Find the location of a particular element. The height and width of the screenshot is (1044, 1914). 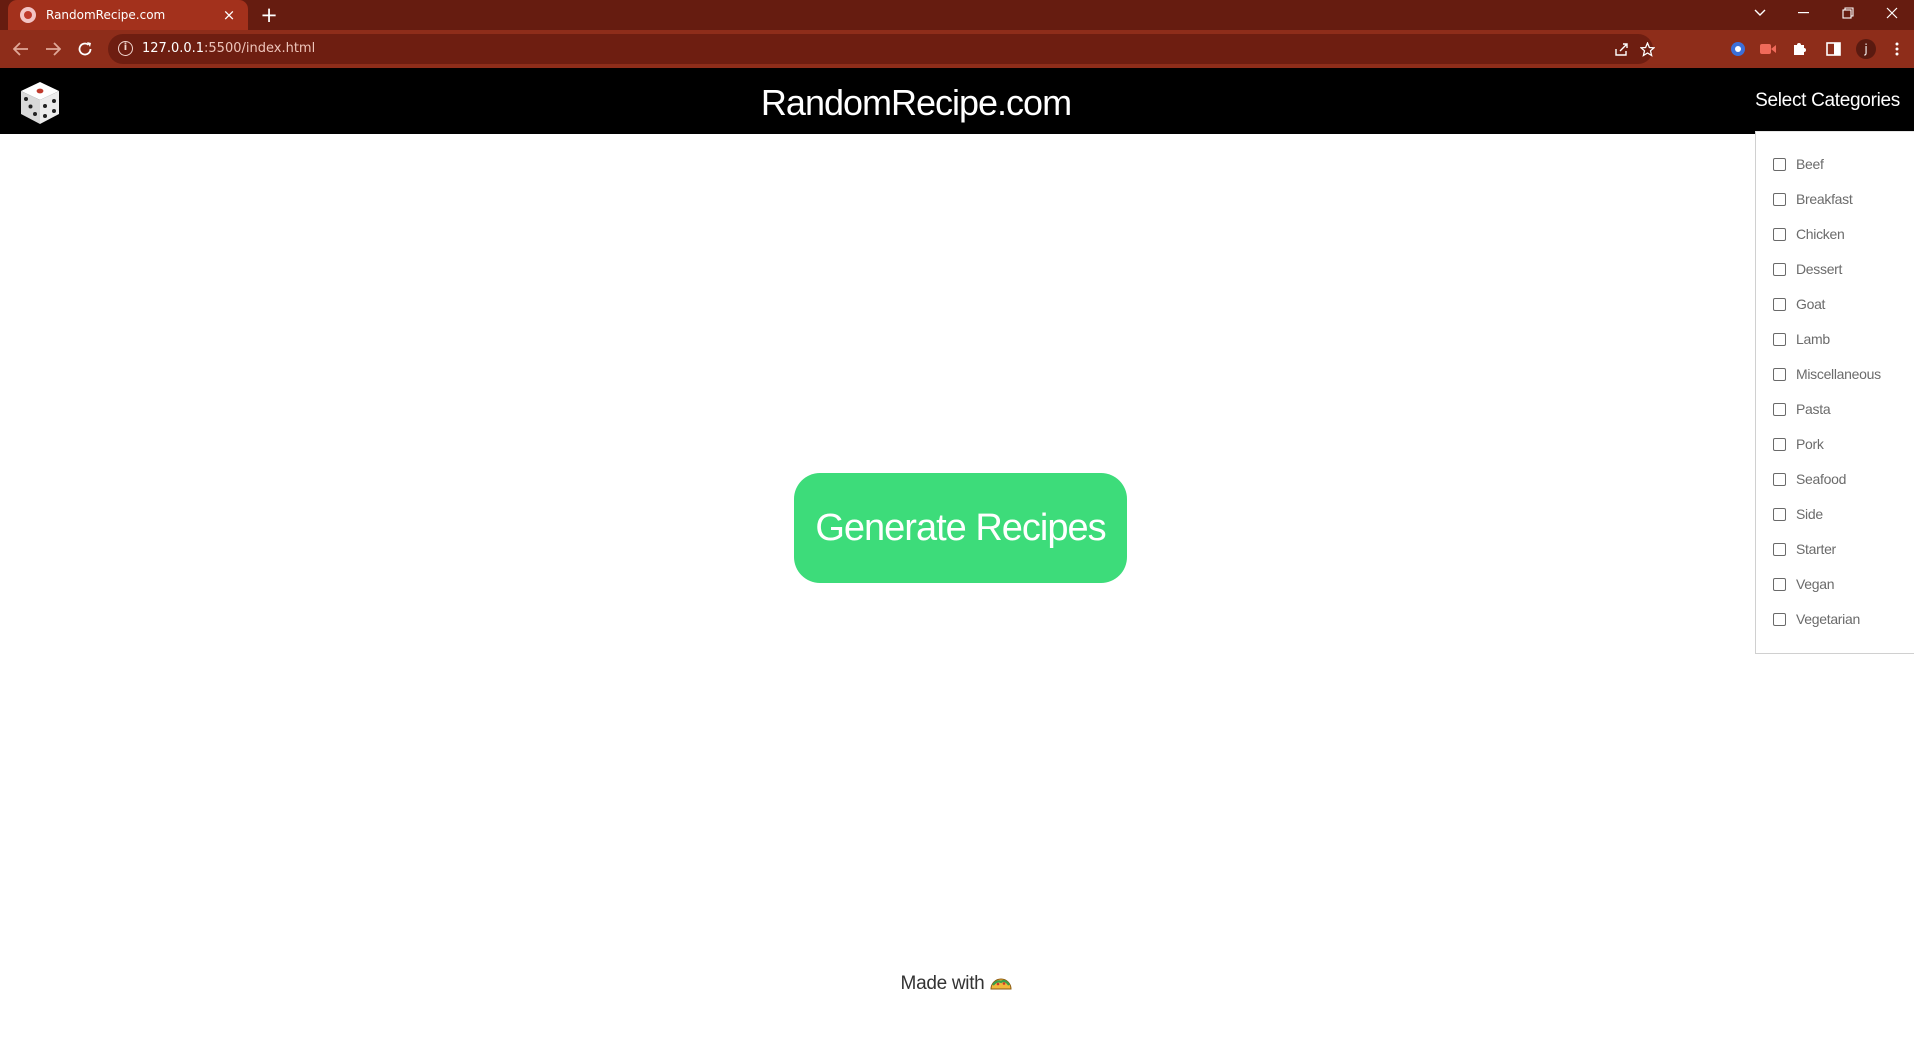

back-arrow-icon is located at coordinates (21, 49).